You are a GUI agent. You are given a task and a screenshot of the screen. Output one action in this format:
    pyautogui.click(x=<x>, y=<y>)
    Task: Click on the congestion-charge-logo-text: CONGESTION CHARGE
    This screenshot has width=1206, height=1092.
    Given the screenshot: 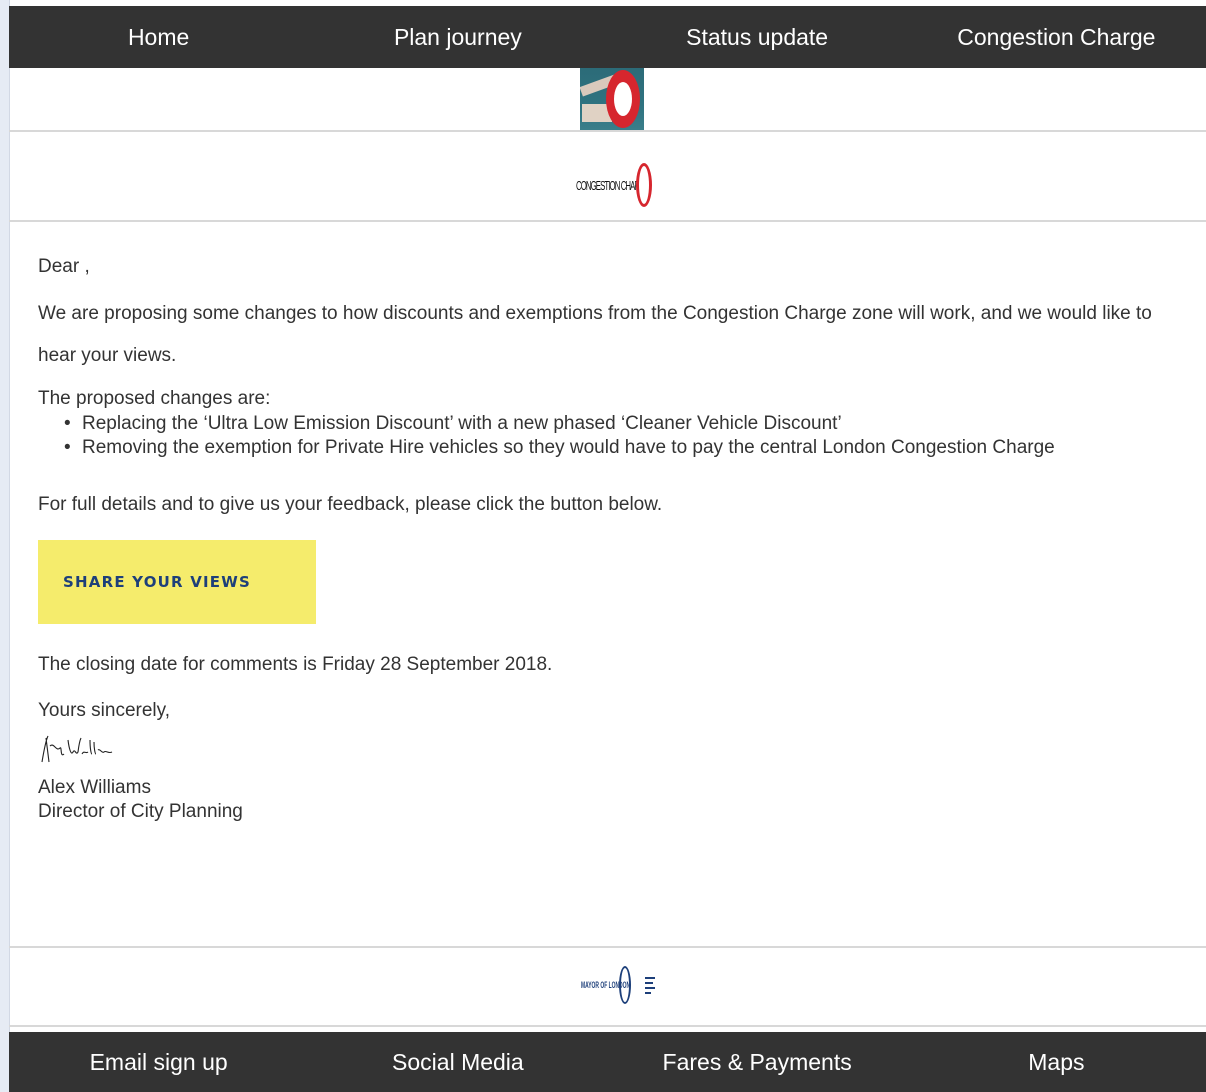 What is the action you would take?
    pyautogui.click(x=613, y=185)
    